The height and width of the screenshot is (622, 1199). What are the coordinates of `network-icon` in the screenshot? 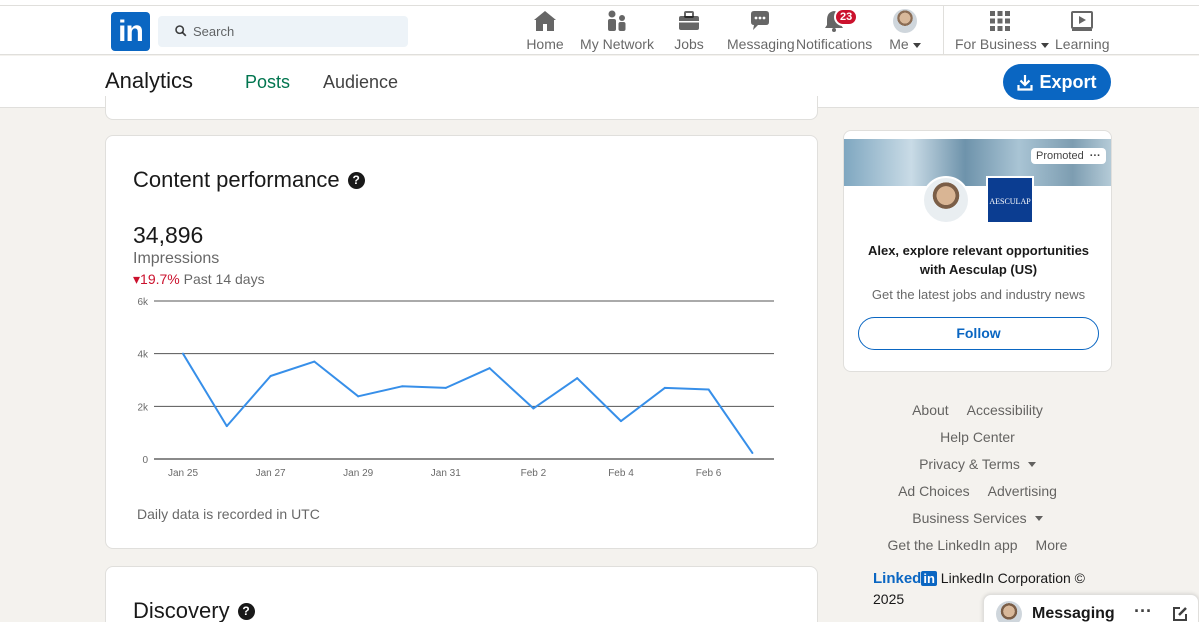 It's located at (617, 20).